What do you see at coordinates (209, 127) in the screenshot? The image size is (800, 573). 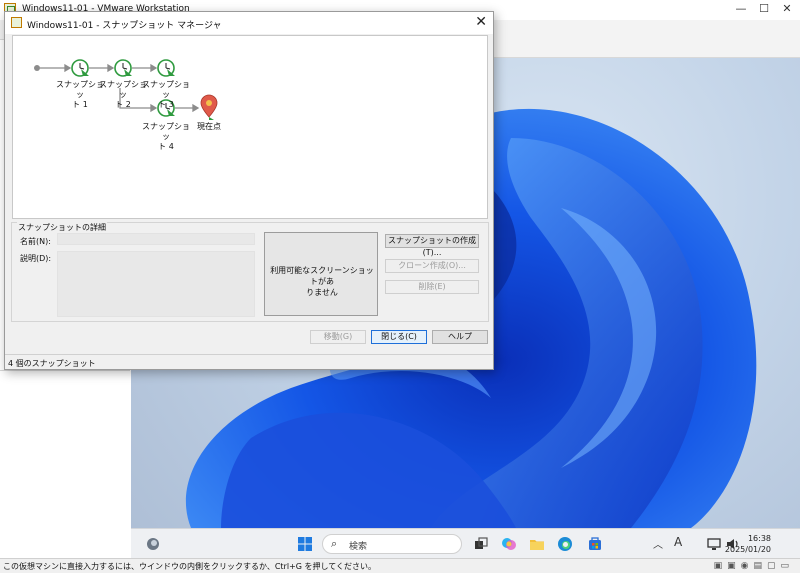 I see `current-state-label: 現在点` at bounding box center [209, 127].